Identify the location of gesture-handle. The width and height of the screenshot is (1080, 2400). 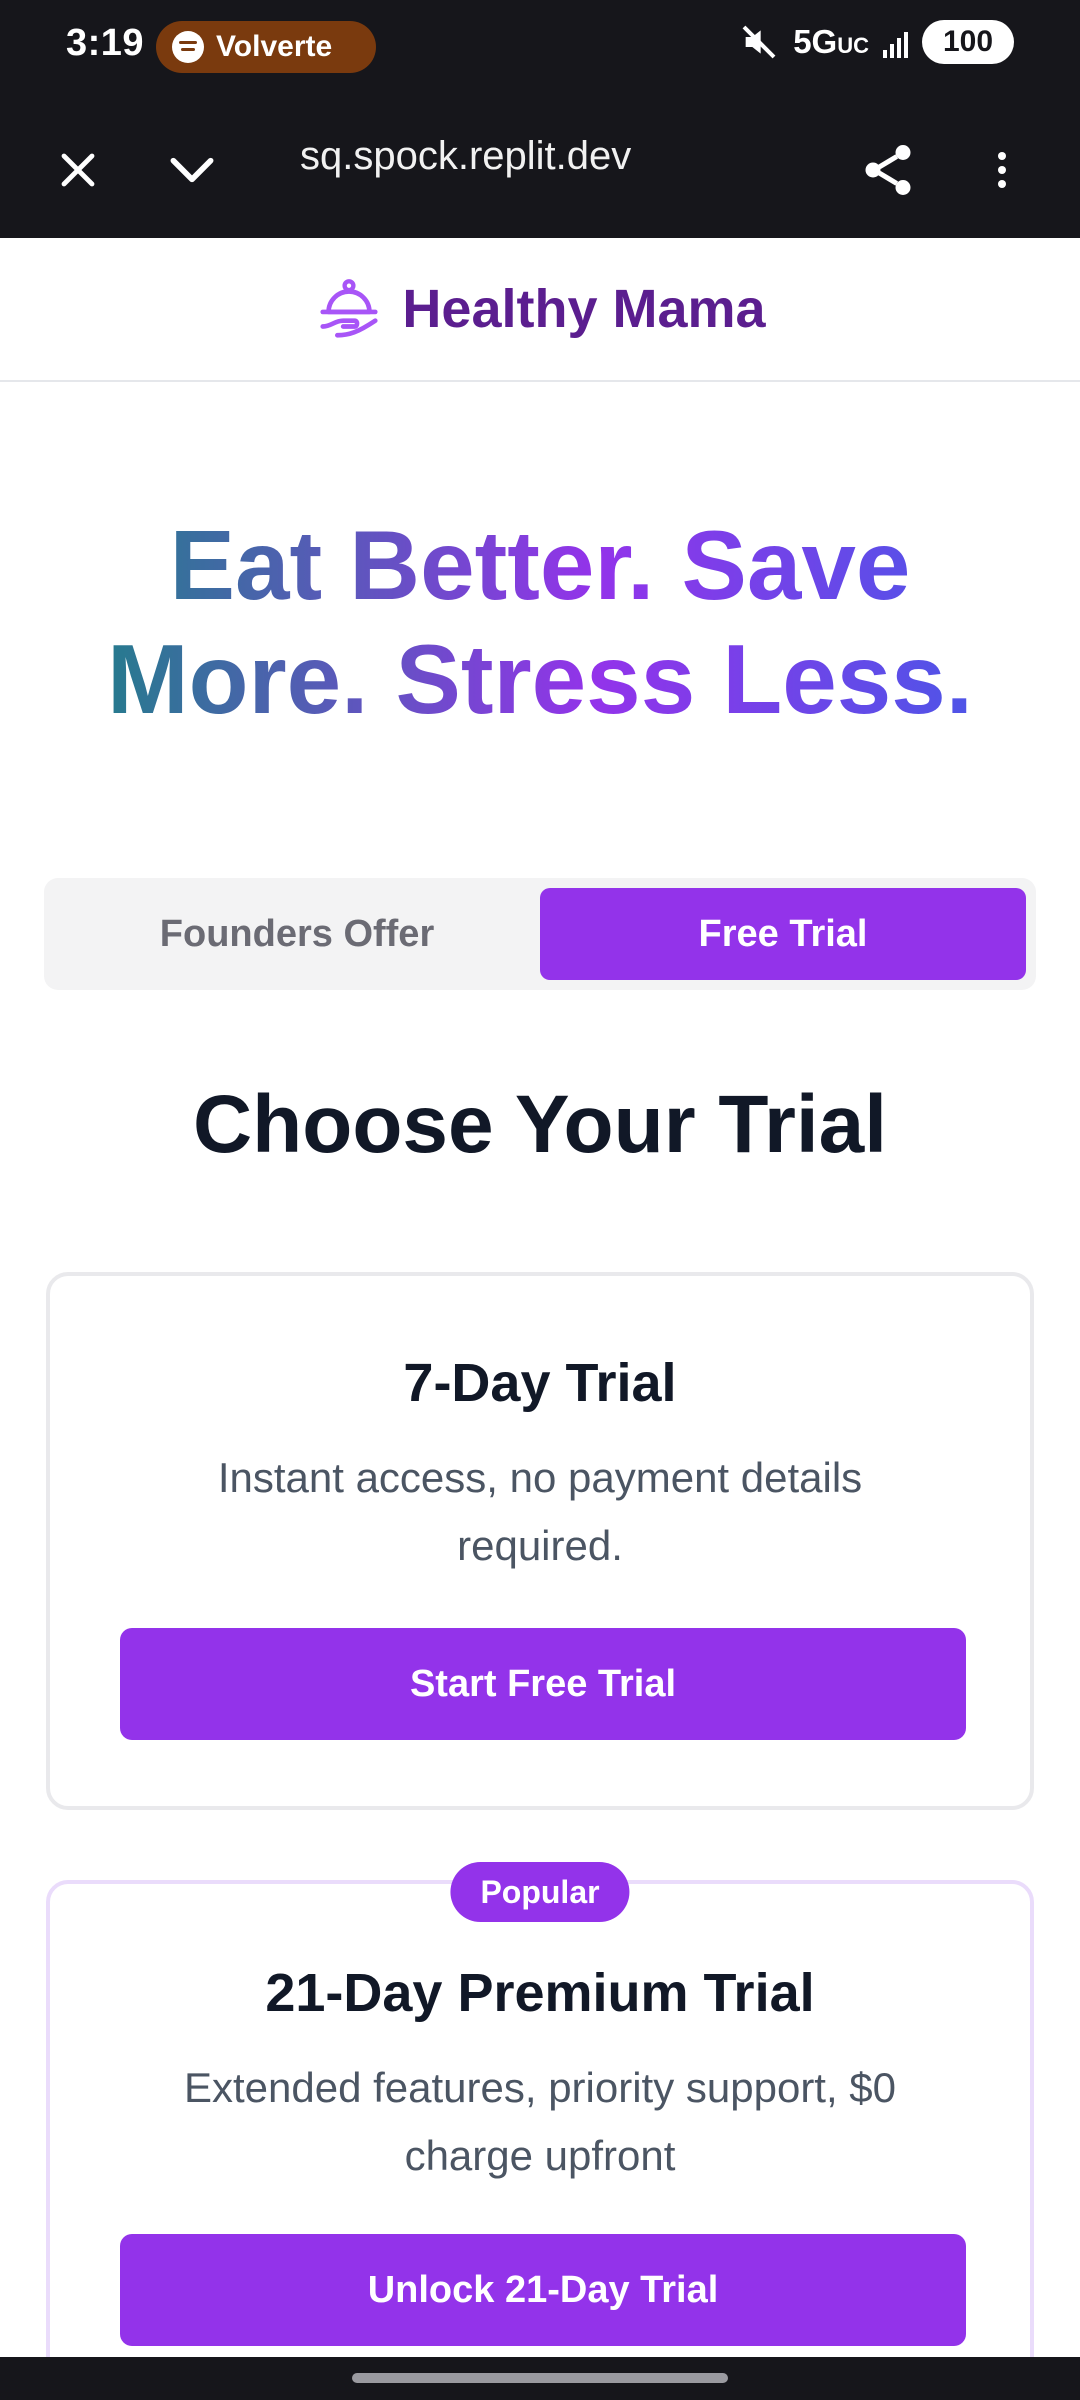
(540, 2378).